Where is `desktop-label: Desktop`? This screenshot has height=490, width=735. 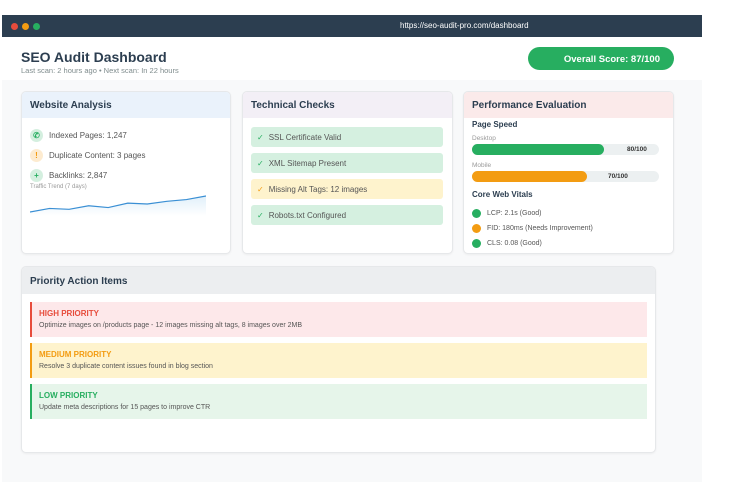 desktop-label: Desktop is located at coordinates (484, 138).